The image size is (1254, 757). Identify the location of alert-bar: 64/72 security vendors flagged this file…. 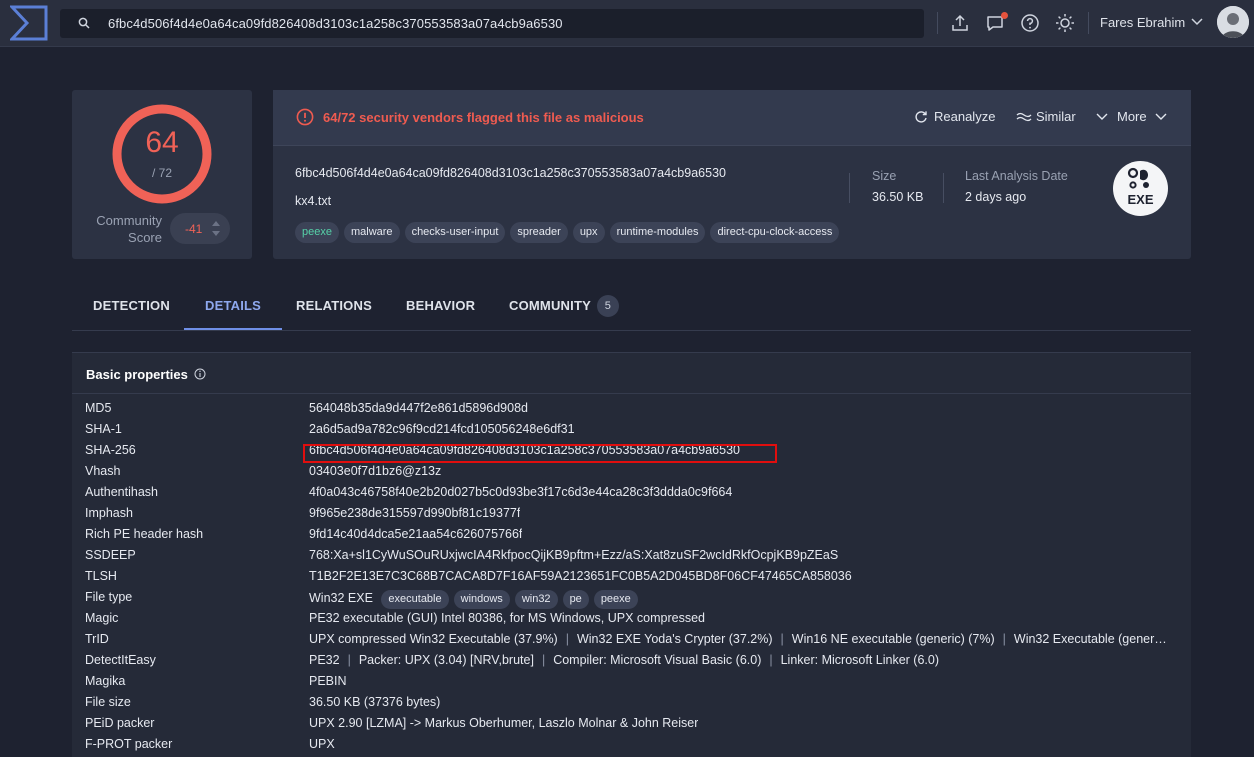
(732, 118).